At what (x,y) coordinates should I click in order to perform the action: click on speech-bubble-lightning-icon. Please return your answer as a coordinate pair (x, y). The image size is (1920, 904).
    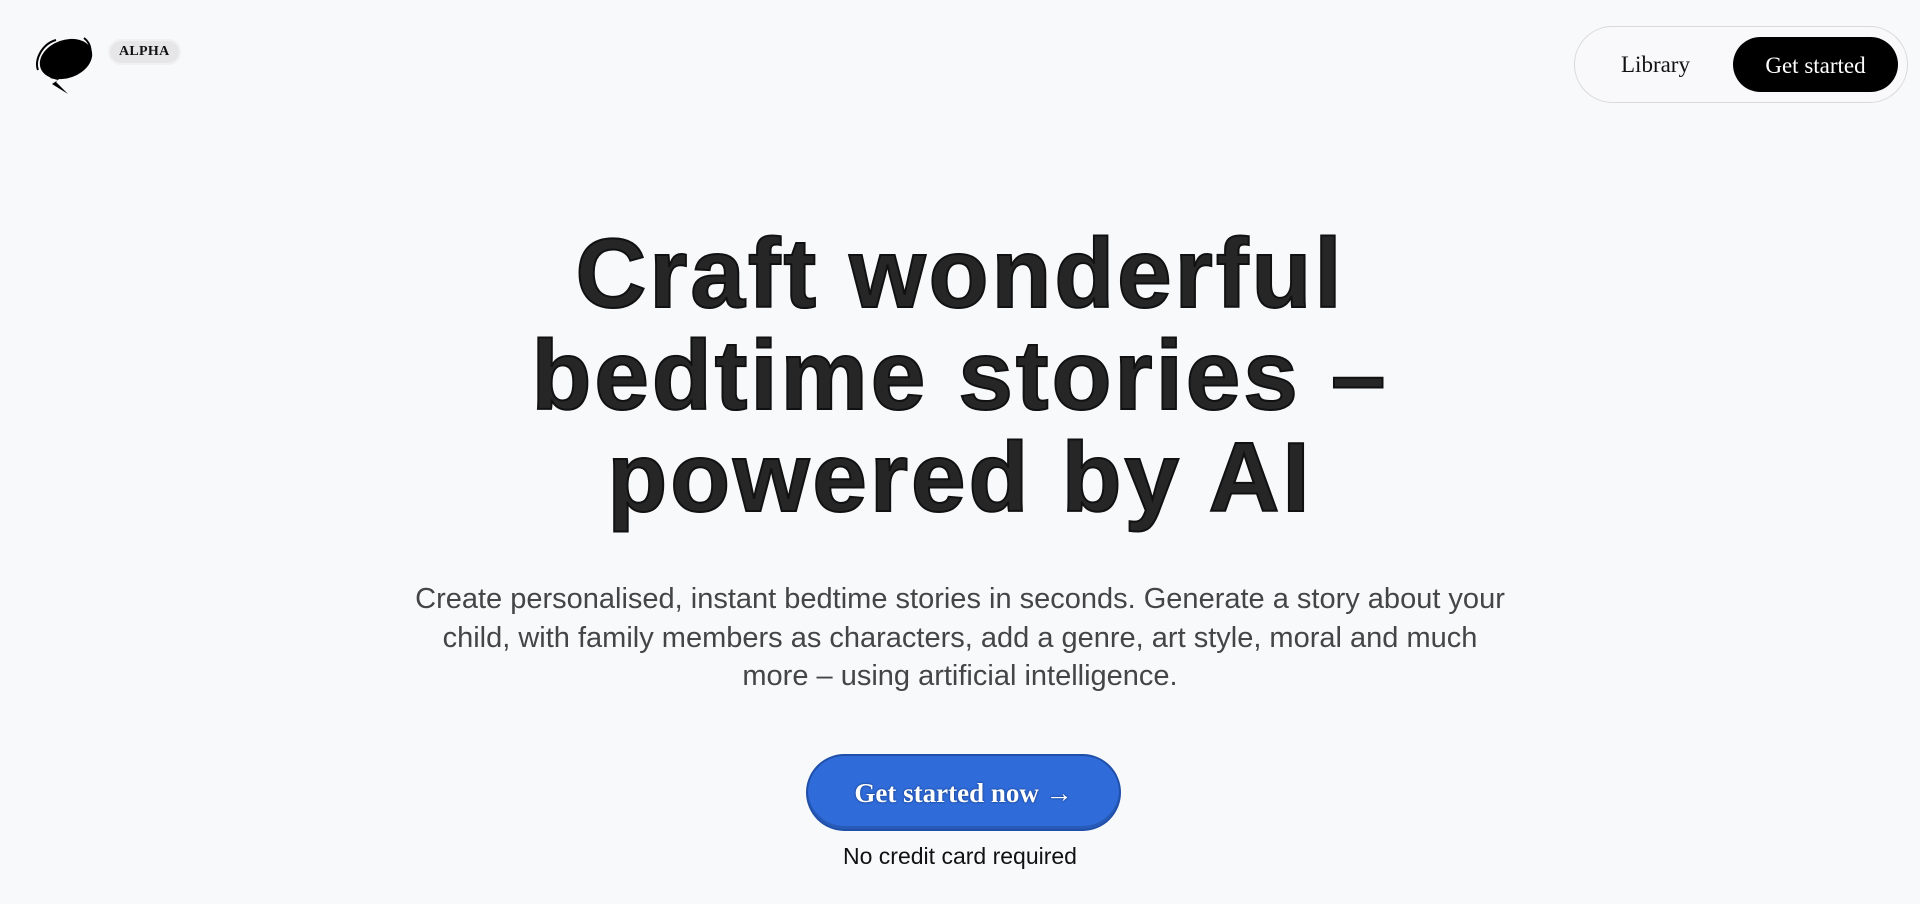
    Looking at the image, I should click on (64, 65).